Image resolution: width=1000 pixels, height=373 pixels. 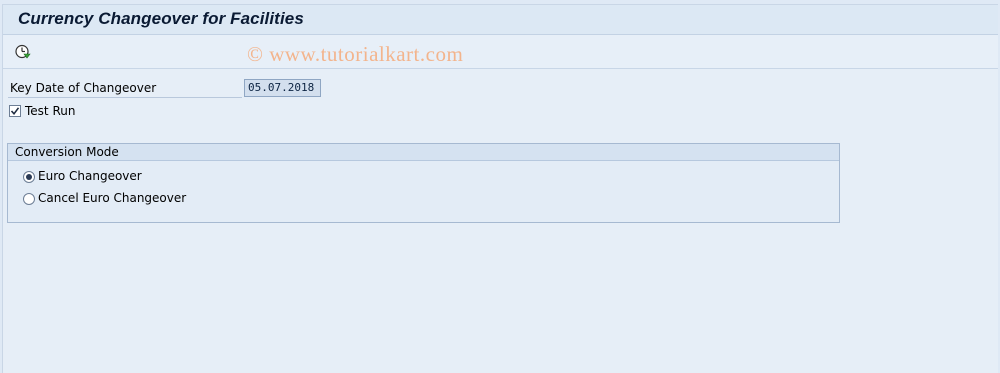 I want to click on page-title: Currency Changeover for Facilities, so click(x=161, y=18).